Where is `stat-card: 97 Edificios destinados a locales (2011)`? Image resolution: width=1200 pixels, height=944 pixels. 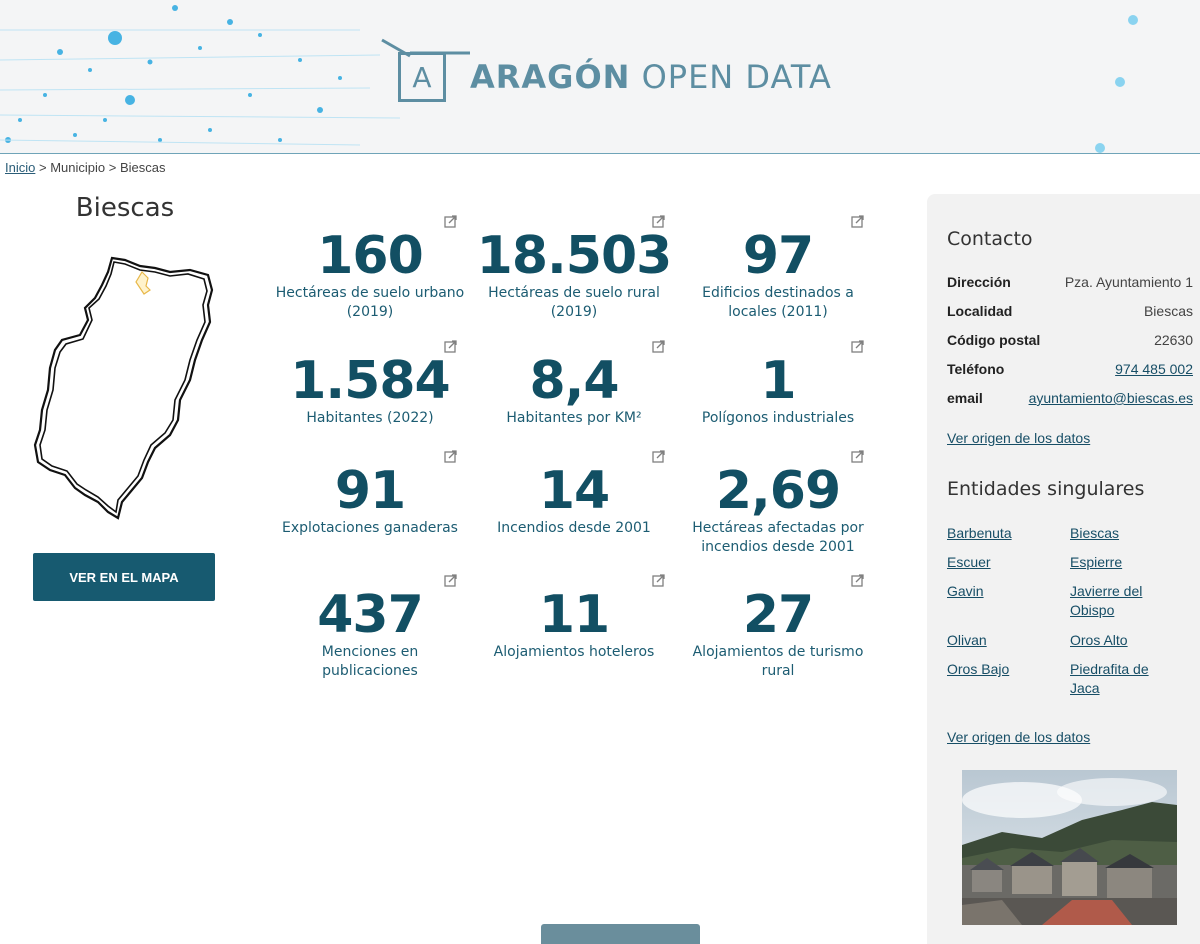 stat-card: 97 Edificios destinados a locales (2011) is located at coordinates (778, 275).